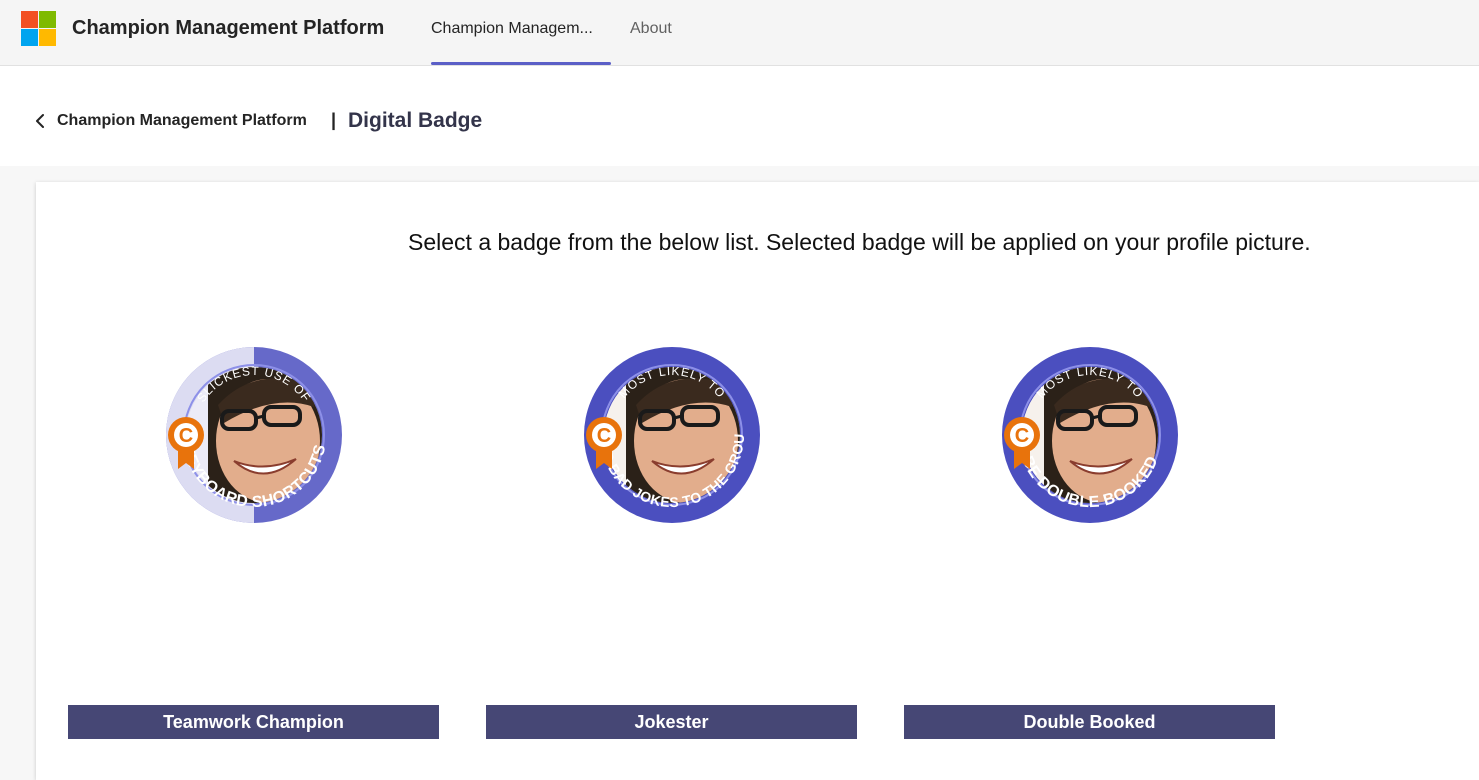 The image size is (1479, 780). What do you see at coordinates (29, 19) in the screenshot?
I see `logo-square-red` at bounding box center [29, 19].